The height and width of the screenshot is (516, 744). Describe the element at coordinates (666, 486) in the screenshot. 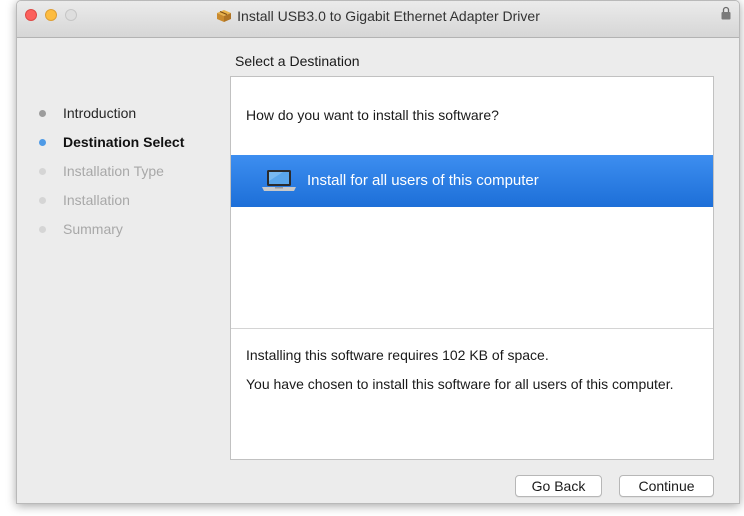

I see `continue-button: Continue` at that location.